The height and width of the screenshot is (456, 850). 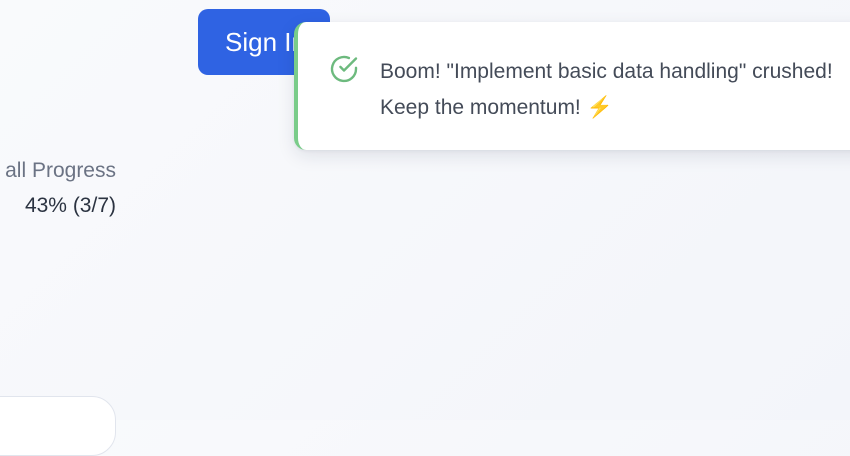 What do you see at coordinates (599, 107) in the screenshot?
I see `lightning-emoji: ⚡` at bounding box center [599, 107].